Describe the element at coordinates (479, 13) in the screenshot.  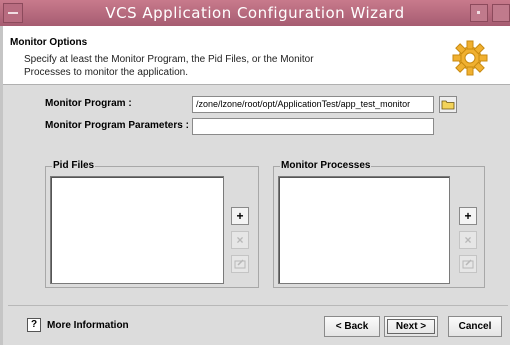
I see `minimize-button` at that location.